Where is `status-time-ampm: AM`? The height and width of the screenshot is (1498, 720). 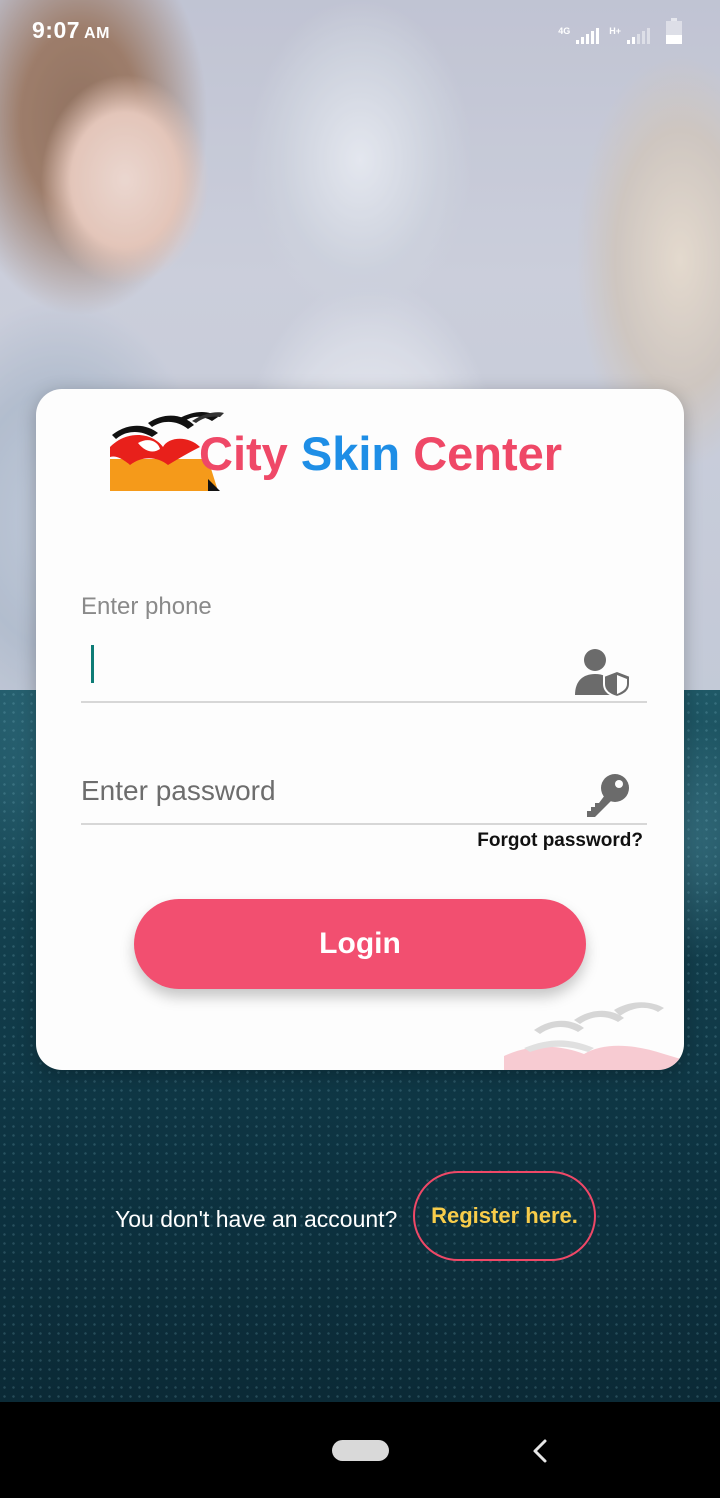
status-time-ampm: AM is located at coordinates (97, 33).